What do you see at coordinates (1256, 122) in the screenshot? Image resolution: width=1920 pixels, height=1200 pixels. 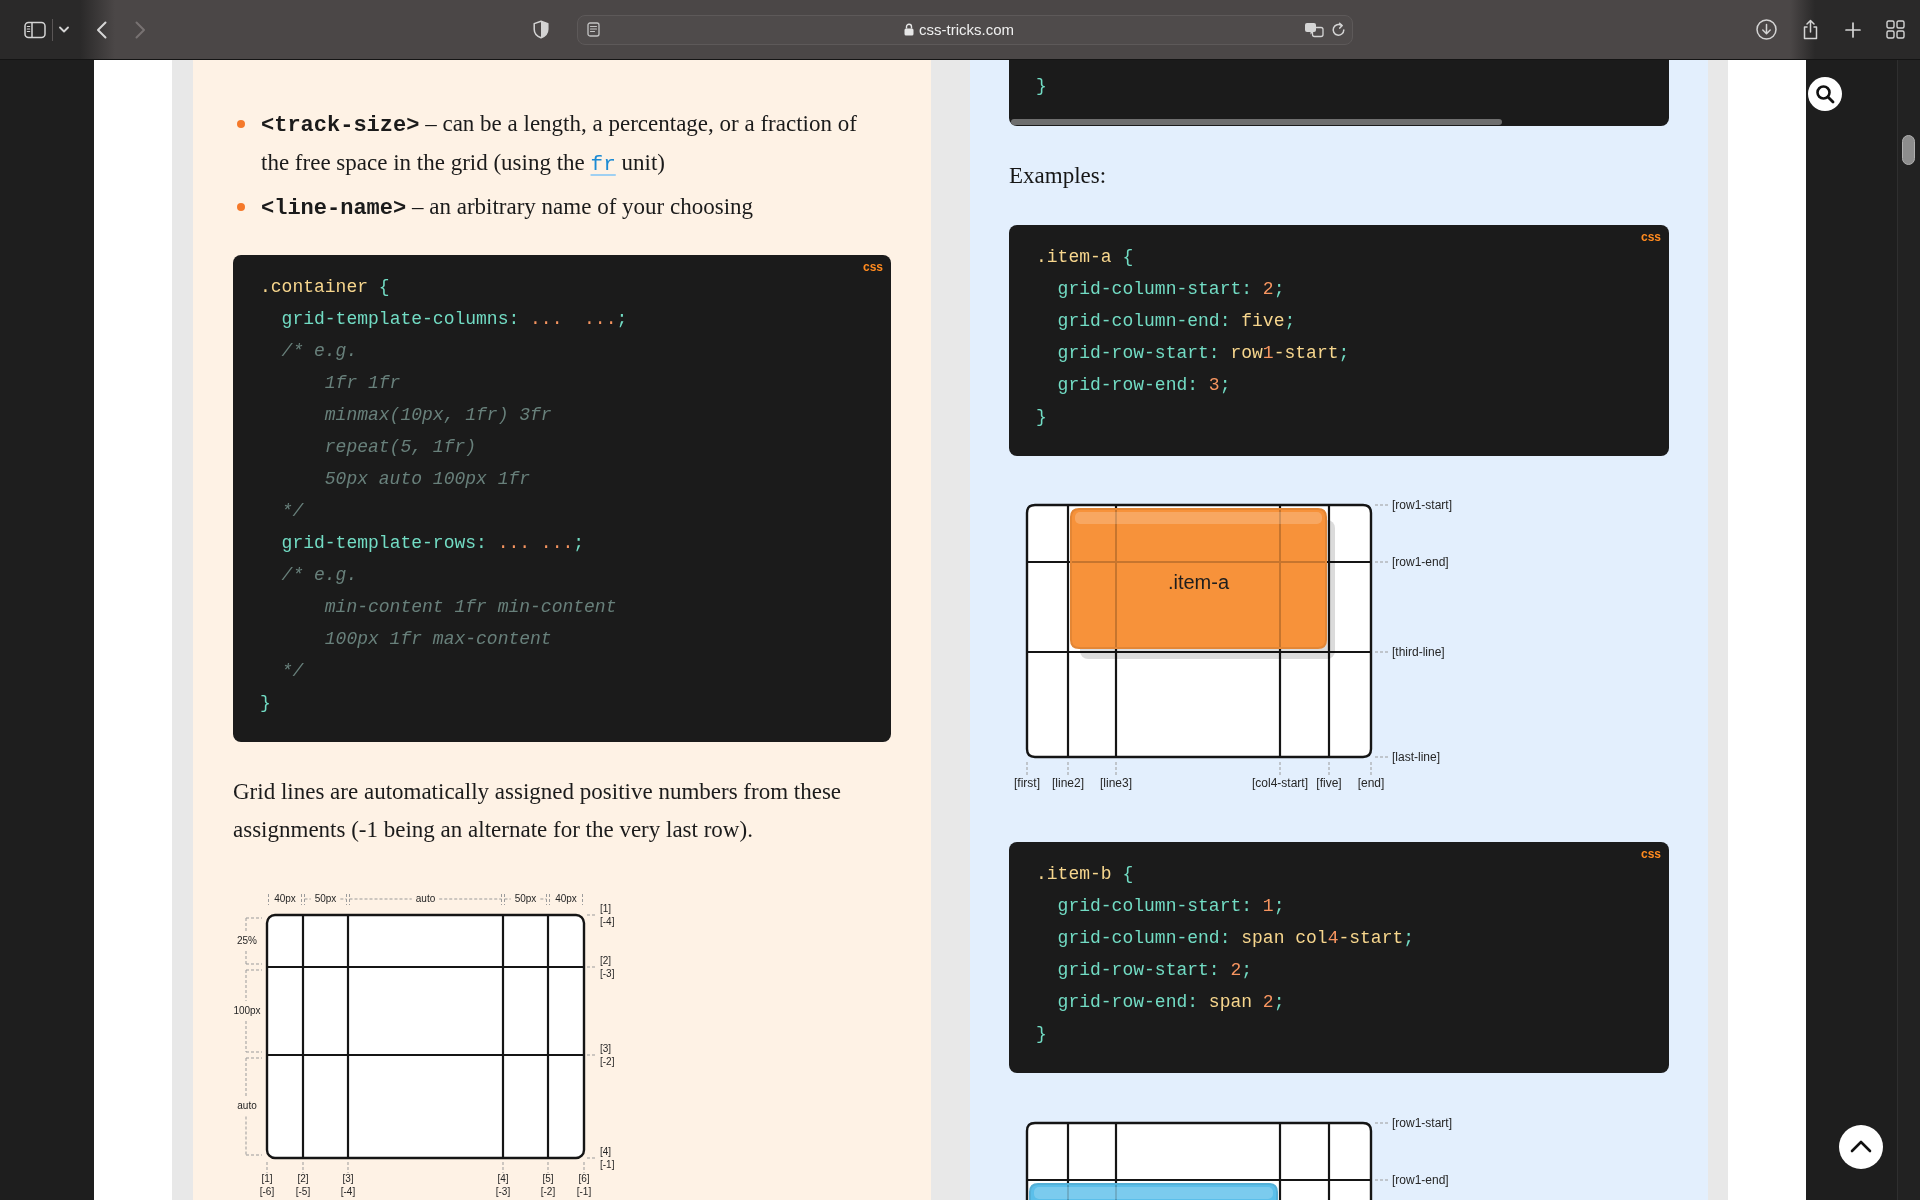 I see `horizontal-scrollbar` at bounding box center [1256, 122].